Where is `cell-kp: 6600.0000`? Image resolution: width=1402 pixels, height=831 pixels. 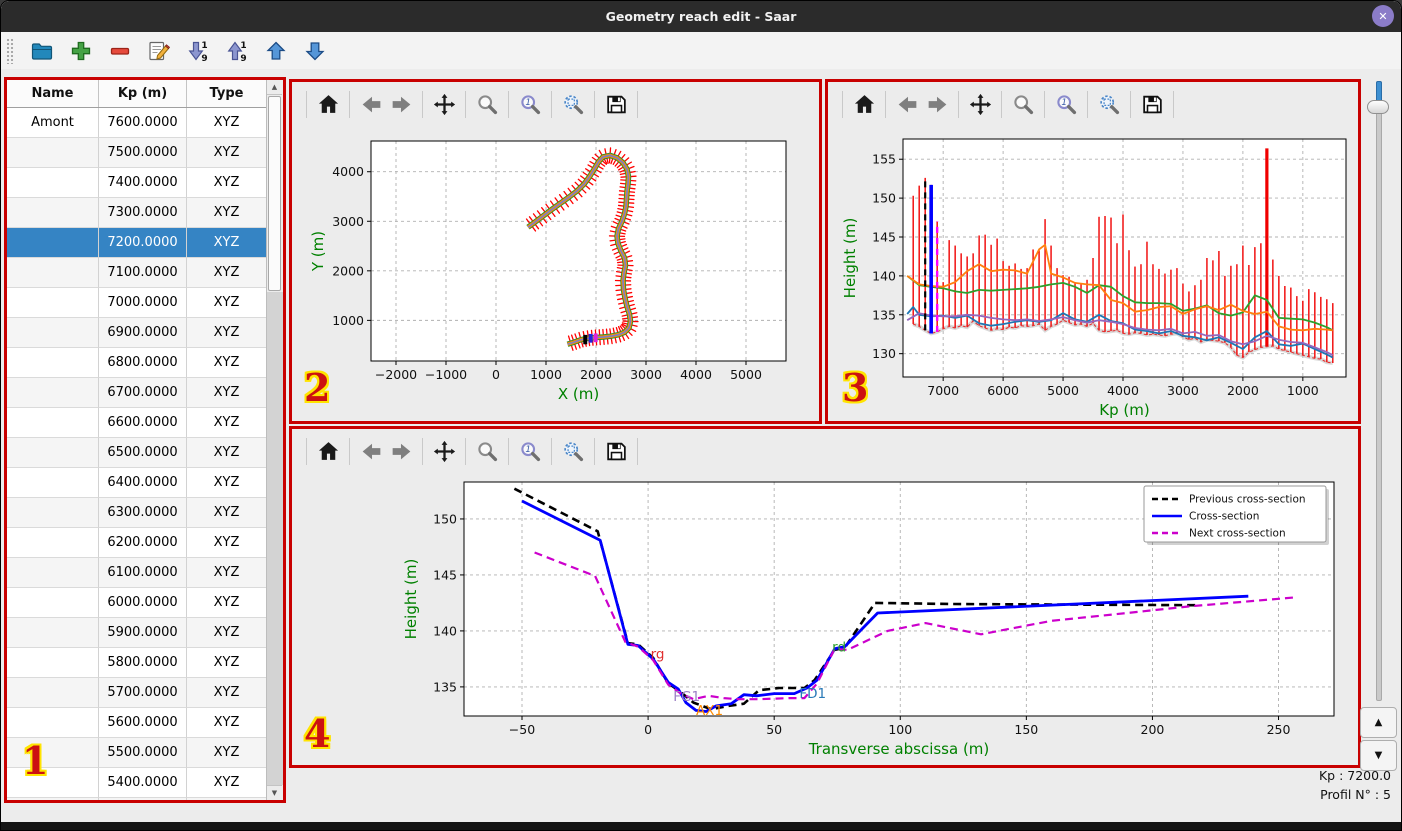
cell-kp: 6600.0000 is located at coordinates (143, 423).